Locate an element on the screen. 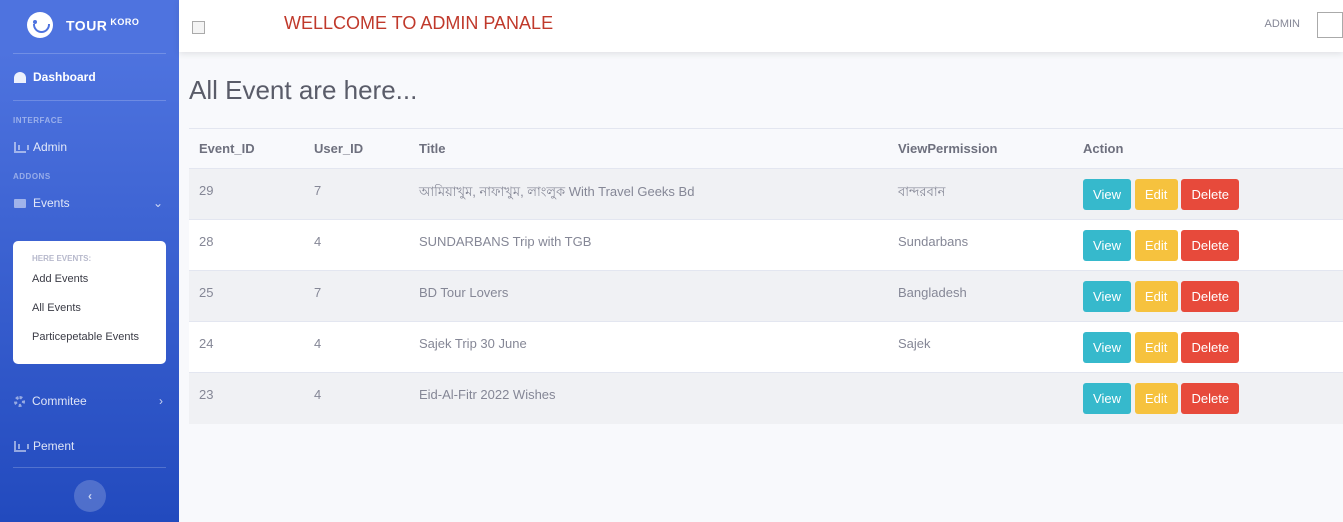  sidebar-item-events: Events ⌄ is located at coordinates (89, 203).